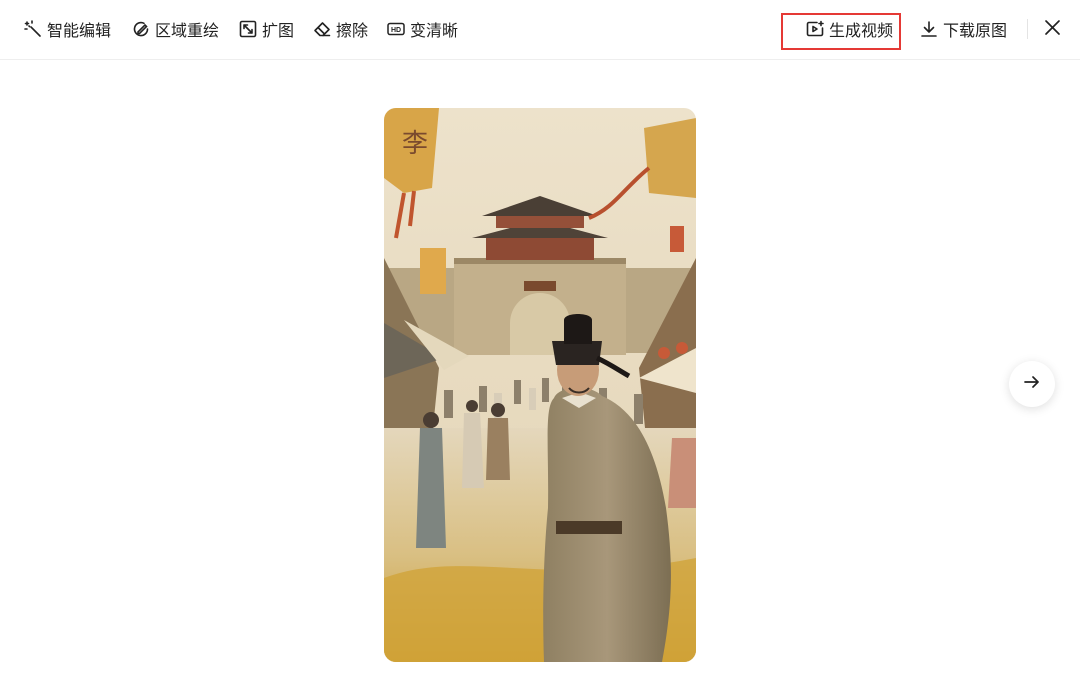 This screenshot has height=684, width=1080. Describe the element at coordinates (278, 30) in the screenshot. I see `expand-image-label: 扩图` at that location.